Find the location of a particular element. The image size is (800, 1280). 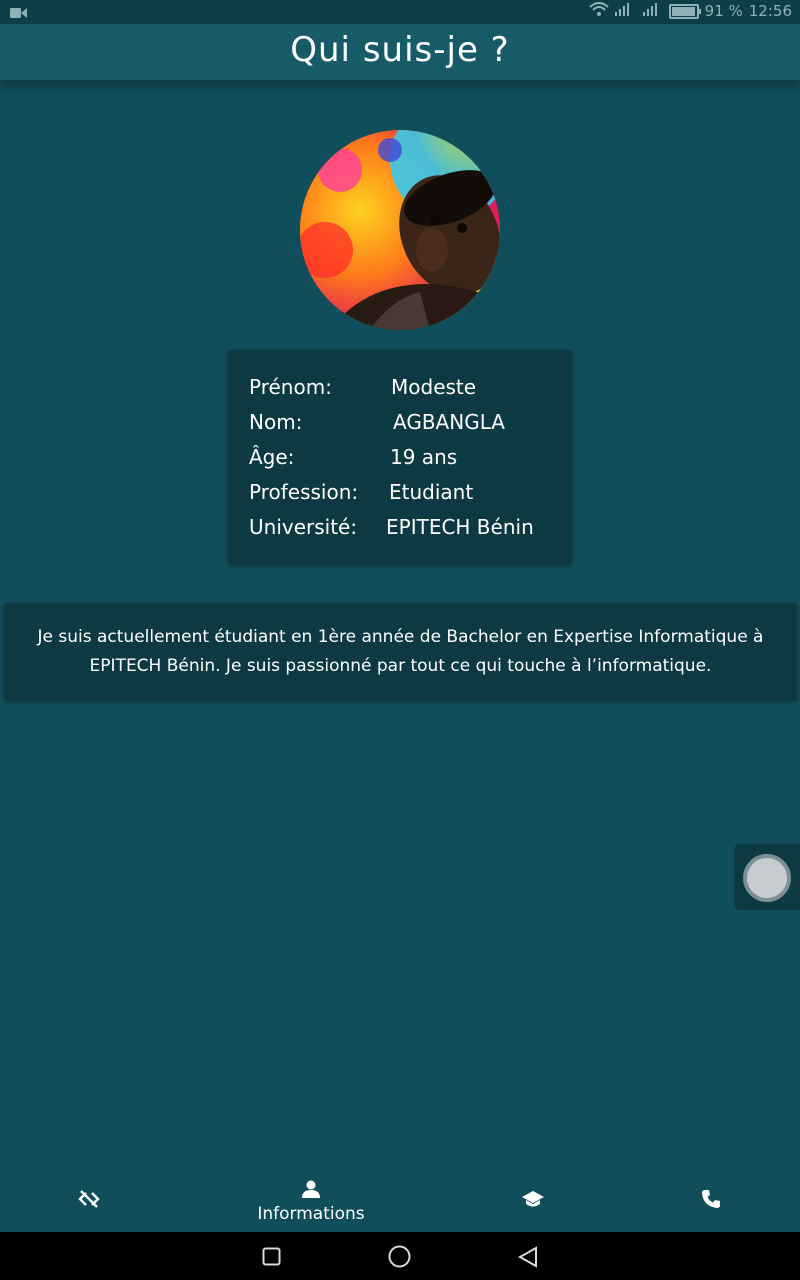

person-icon is located at coordinates (311, 1191).